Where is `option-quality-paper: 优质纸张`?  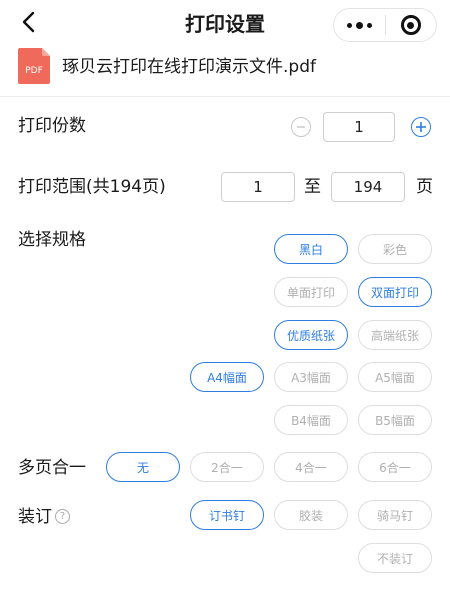 option-quality-paper: 优质纸张 is located at coordinates (311, 335).